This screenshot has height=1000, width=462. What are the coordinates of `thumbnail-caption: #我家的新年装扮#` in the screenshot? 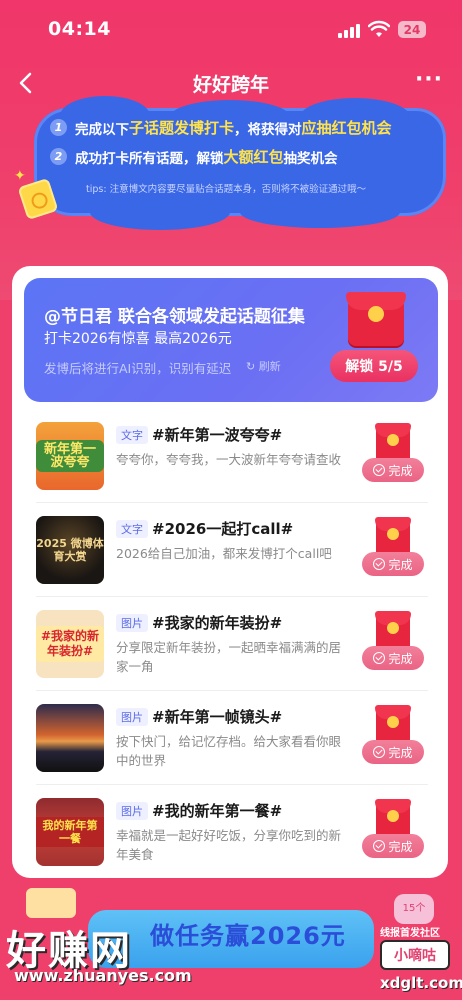 It's located at (70, 644).